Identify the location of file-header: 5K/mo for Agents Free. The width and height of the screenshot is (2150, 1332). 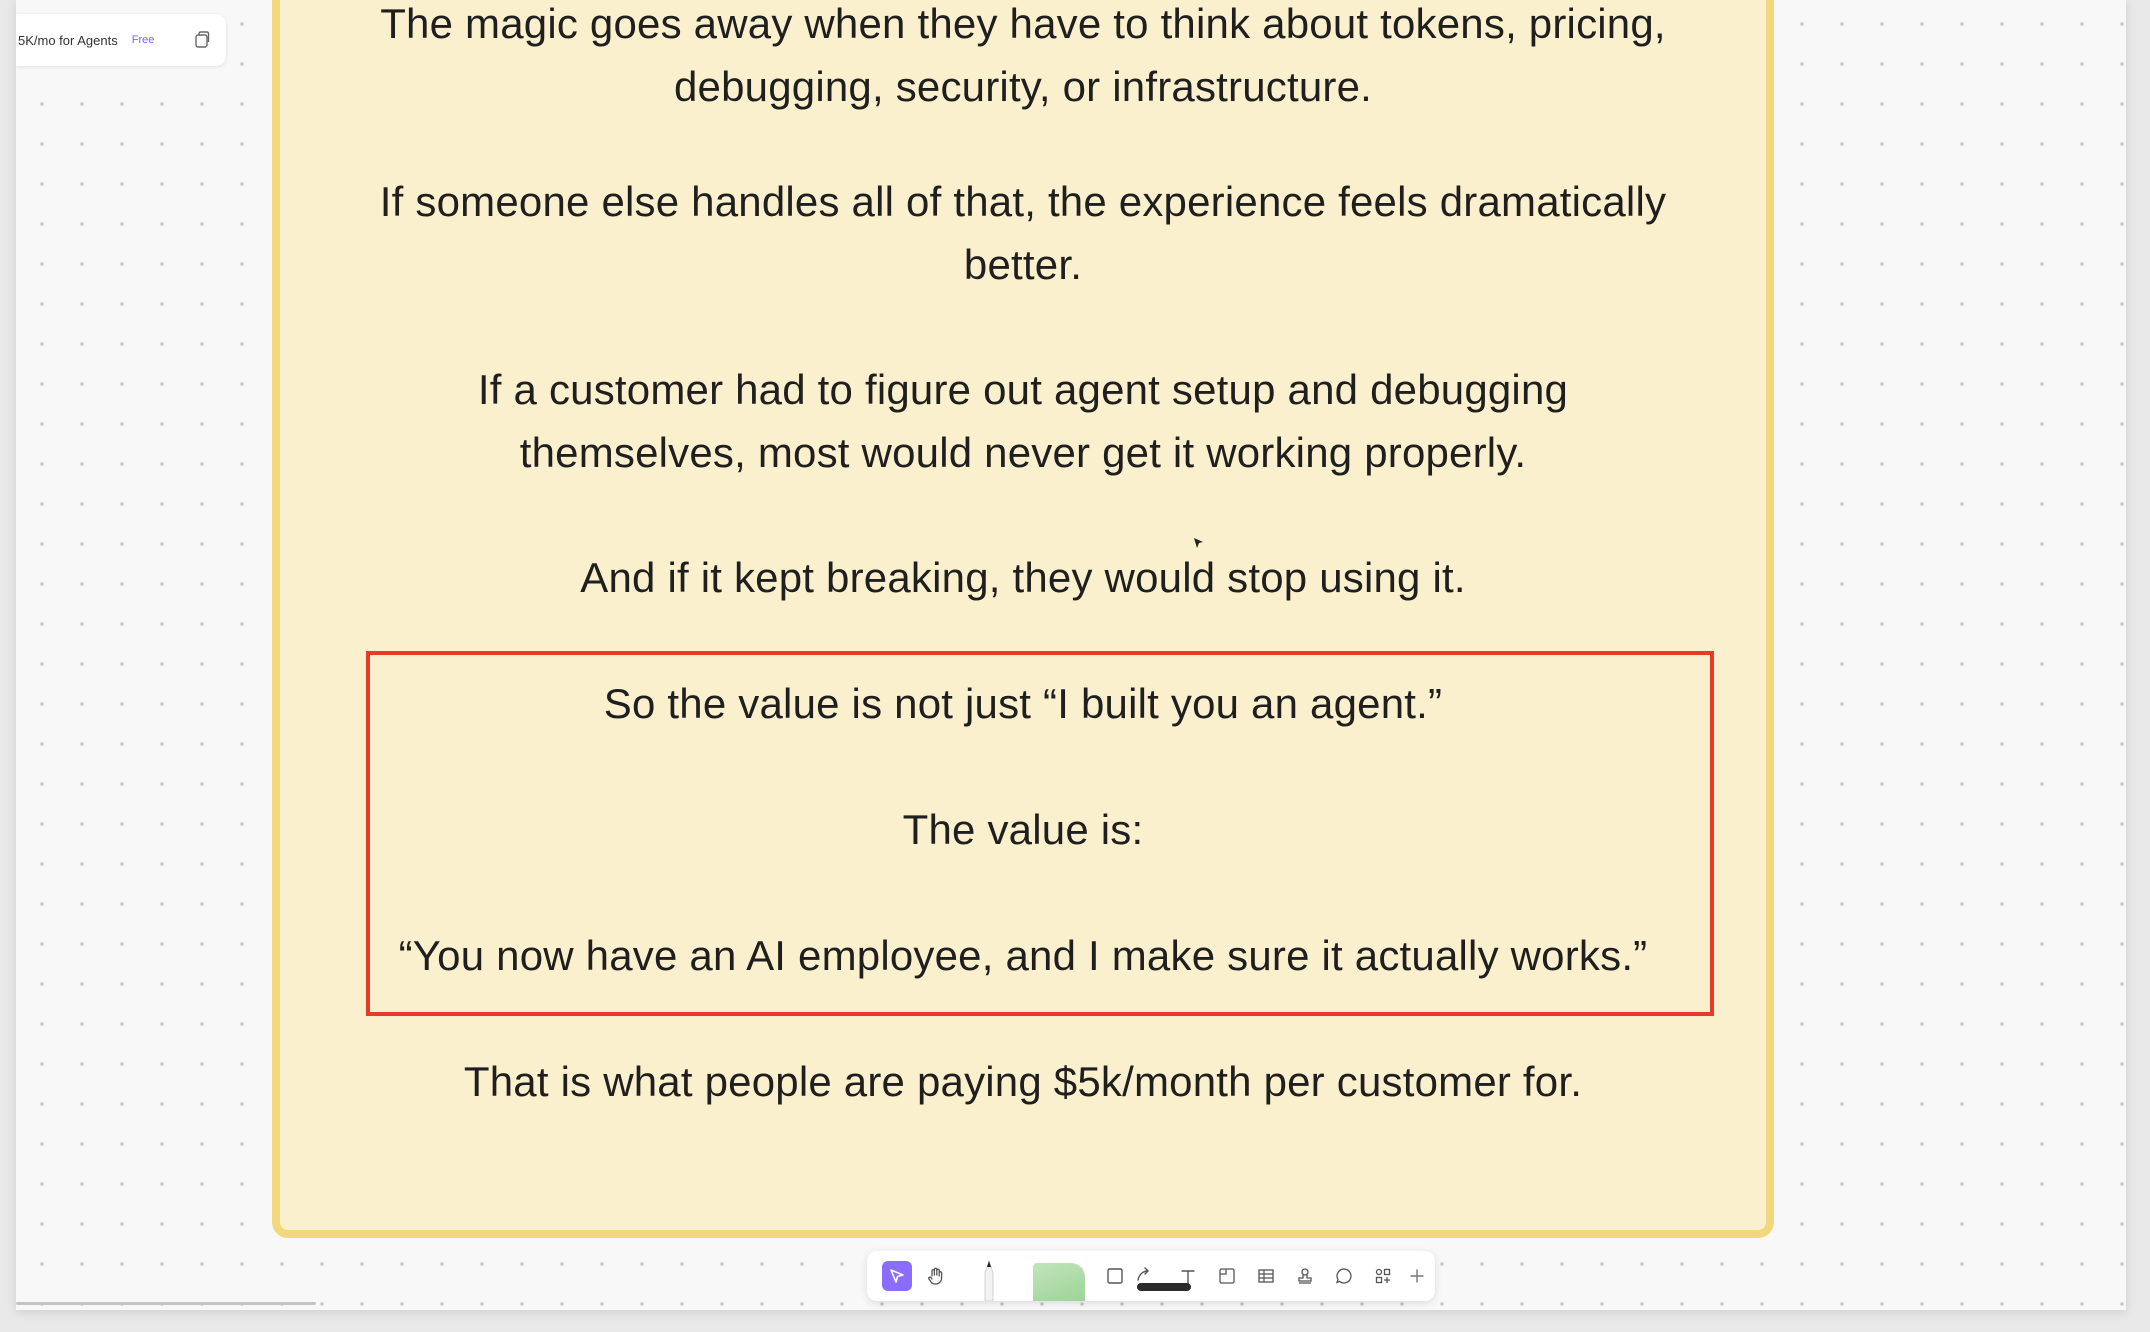
(121, 40).